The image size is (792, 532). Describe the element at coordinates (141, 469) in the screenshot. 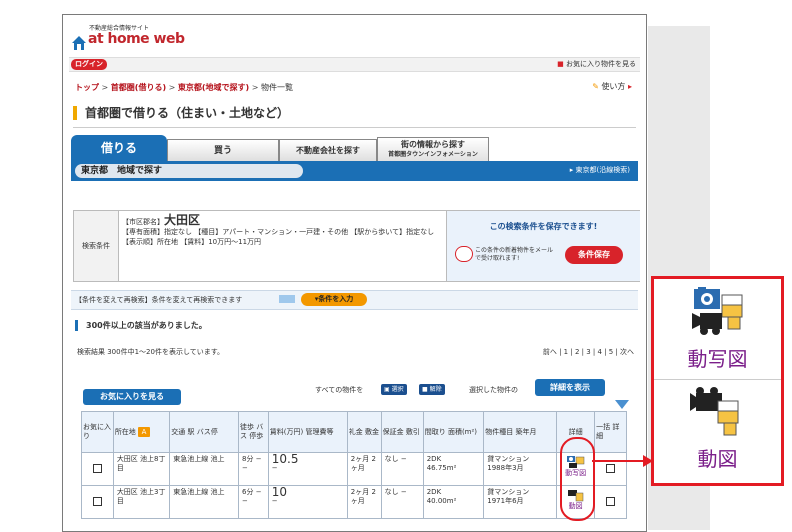

I see `cell-location: 大田区 池上8丁目` at that location.